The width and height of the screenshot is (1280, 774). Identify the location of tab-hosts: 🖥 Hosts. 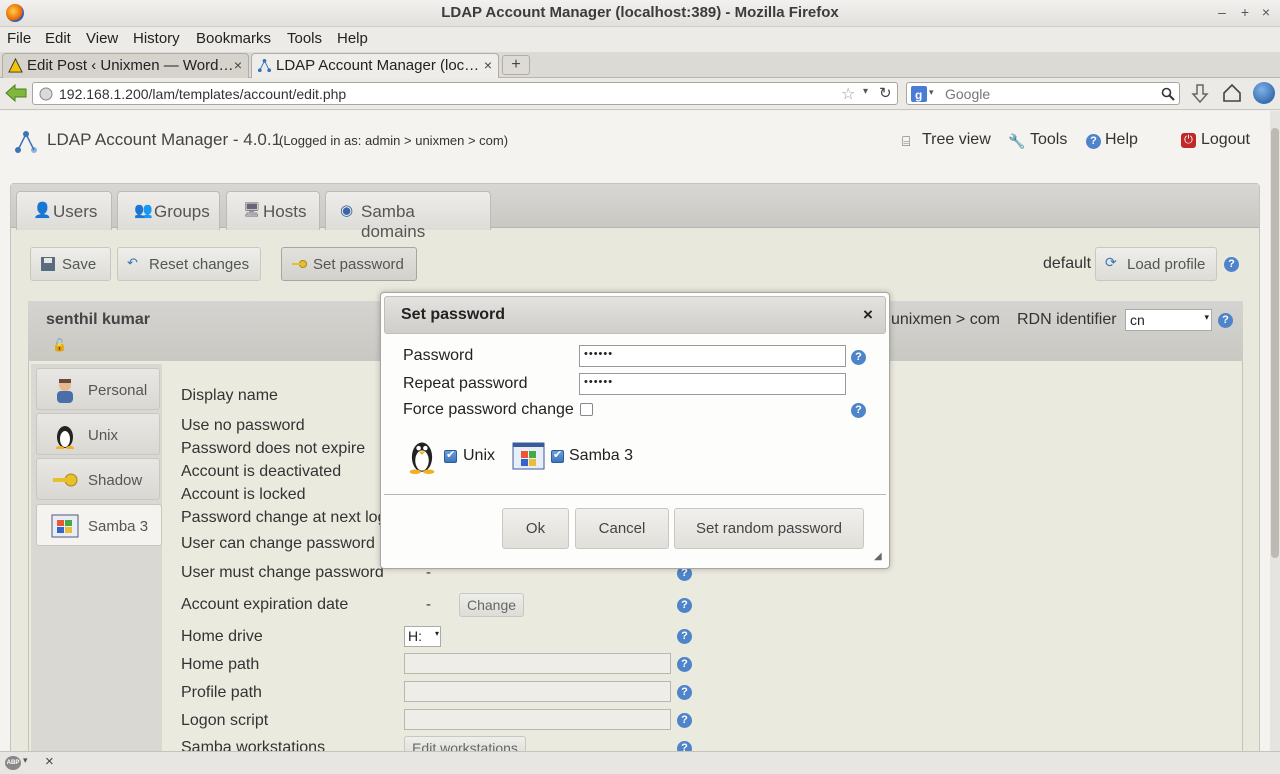
(273, 210).